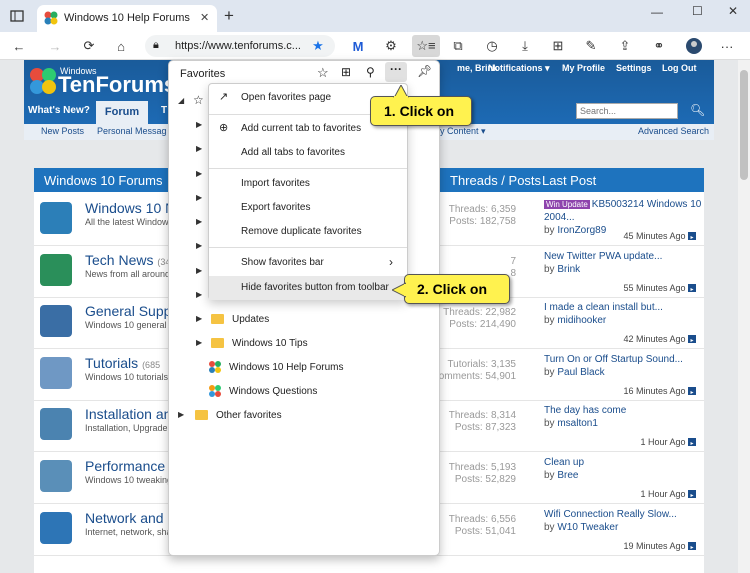 The width and height of the screenshot is (750, 573). I want to click on search-favorites-icon: ⚲, so click(370, 72).